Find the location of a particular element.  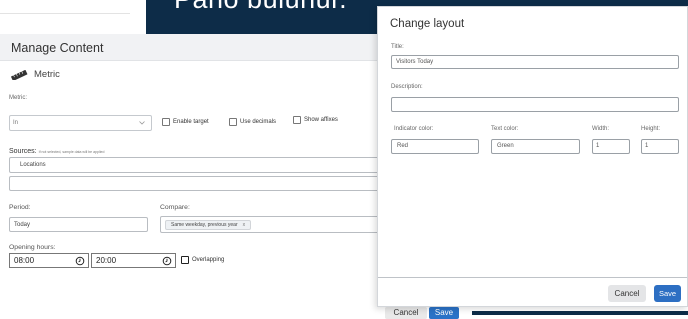

ruler-icon is located at coordinates (19, 74).